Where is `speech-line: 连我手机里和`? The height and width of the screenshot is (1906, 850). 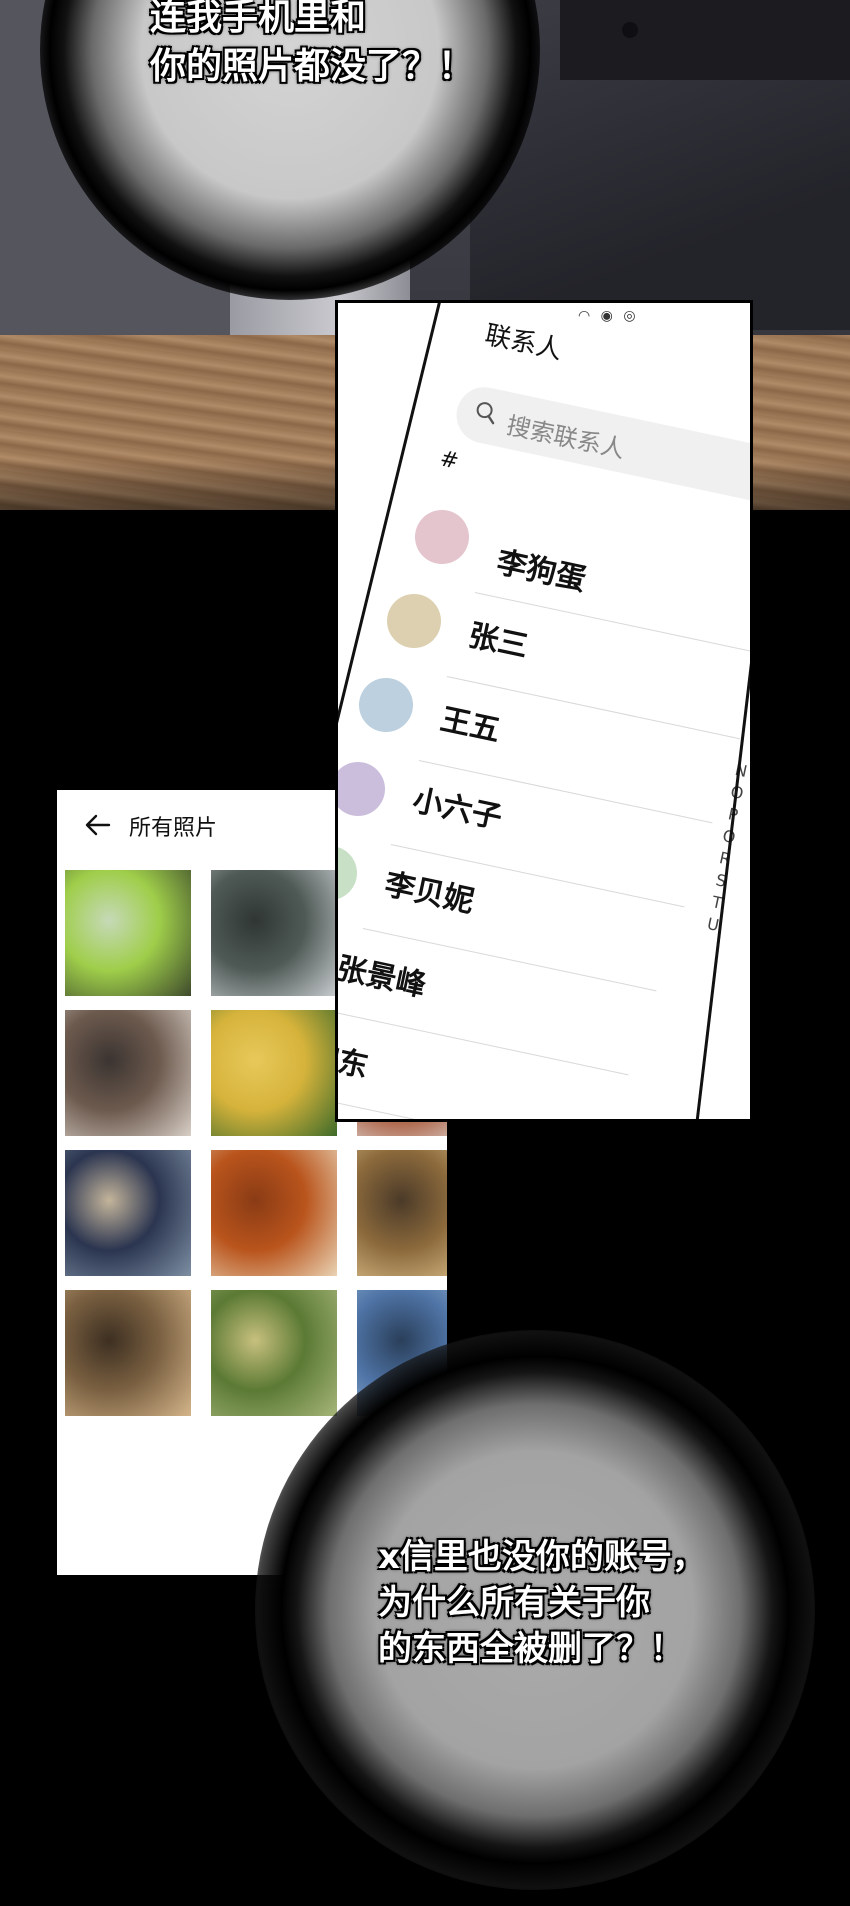 speech-line: 连我手机里和 is located at coordinates (258, 19).